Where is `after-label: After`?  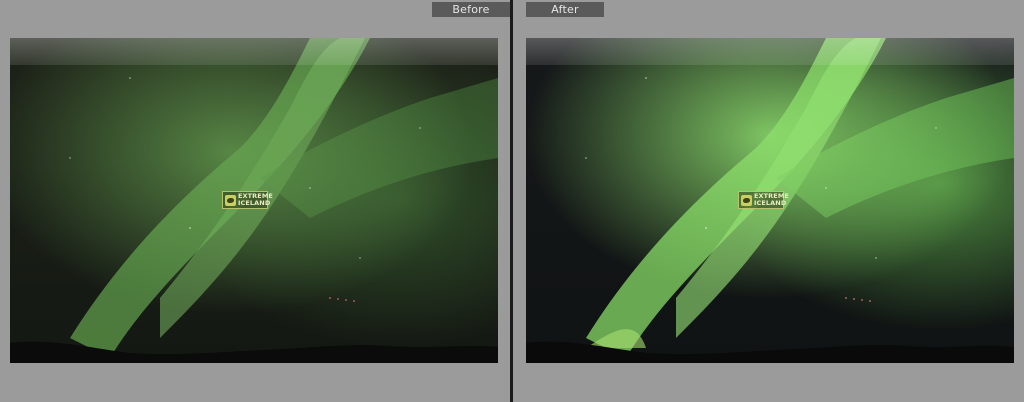 after-label: After is located at coordinates (565, 9).